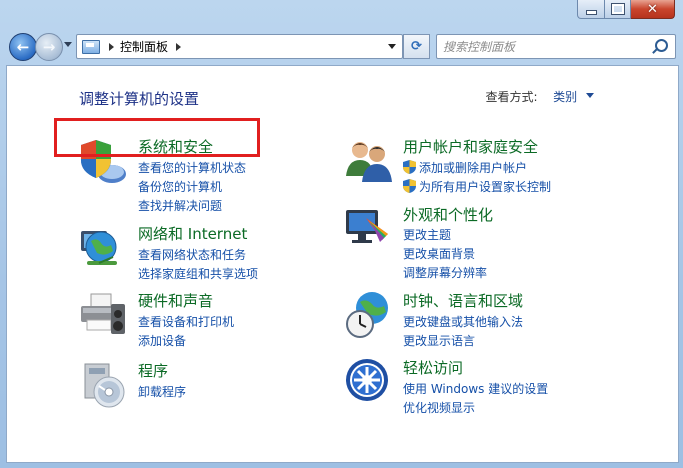 Image resolution: width=683 pixels, height=468 pixels. Describe the element at coordinates (590, 95) in the screenshot. I see `view-by-dropdown-icon` at that location.